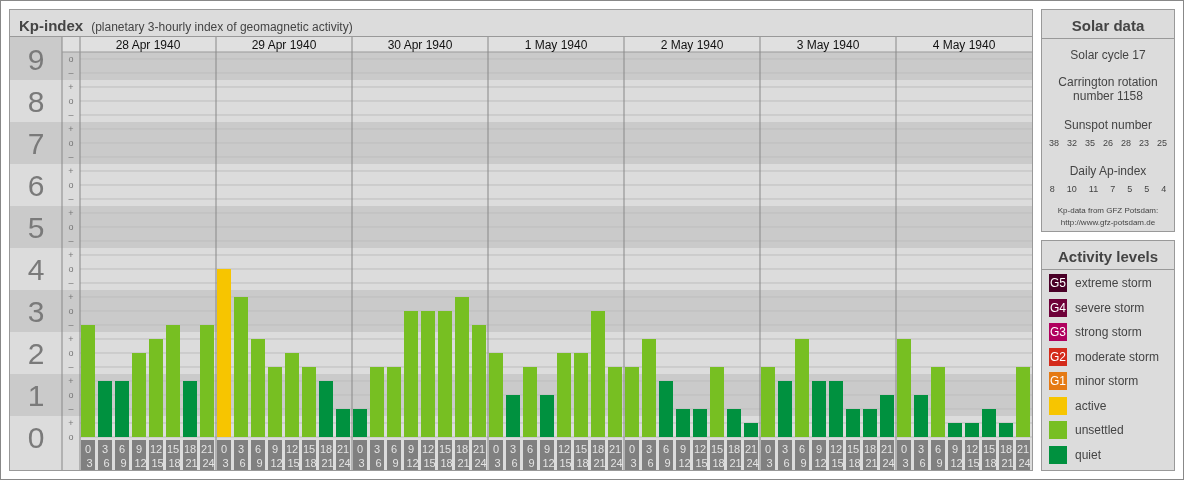 The image size is (1184, 480). Describe the element at coordinates (1052, 189) in the screenshot. I see `ap-value: 8` at that location.